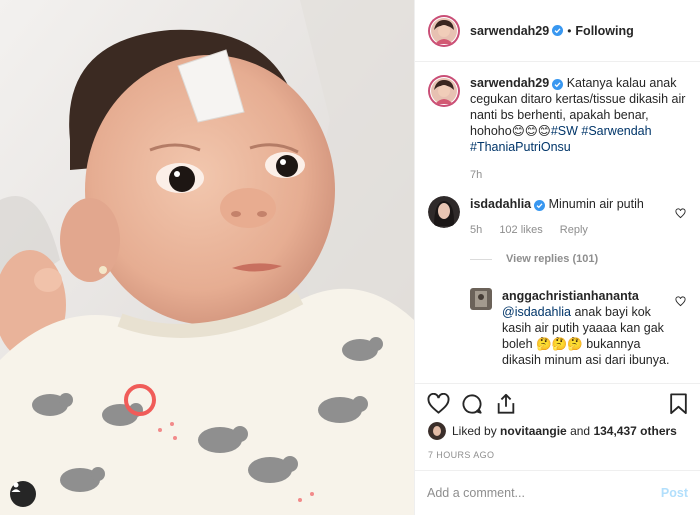 Image resolution: width=700 pixels, height=515 pixels. I want to click on author-avatar, so click(444, 30).